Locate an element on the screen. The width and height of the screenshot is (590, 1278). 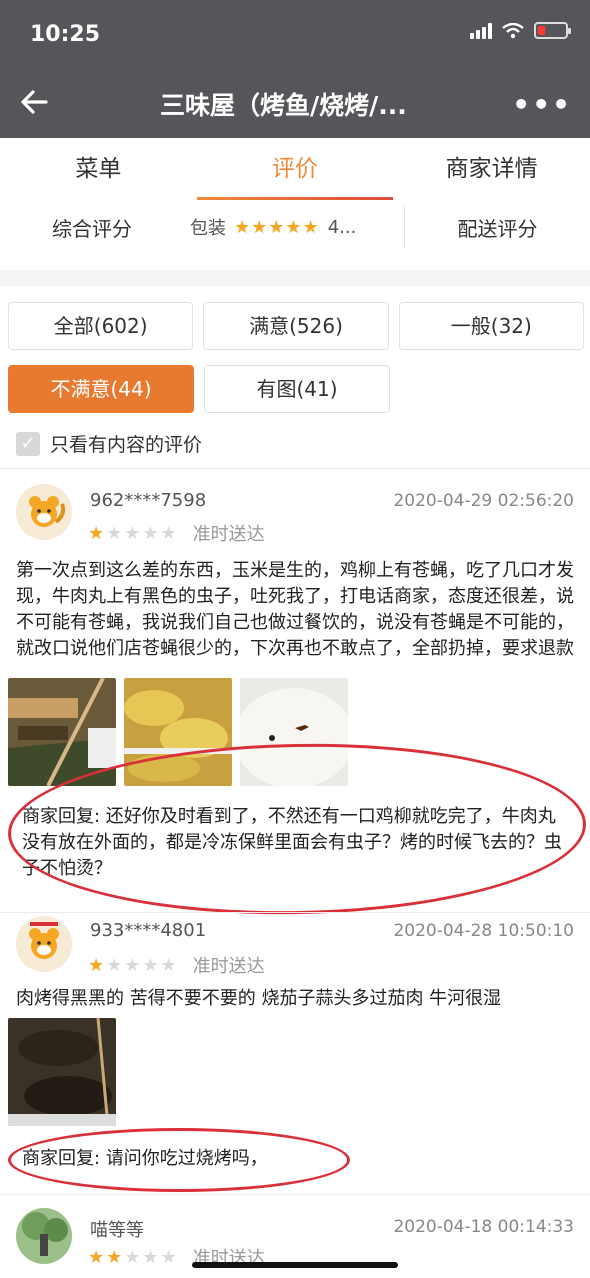
filter-satisfied: 满意(526) is located at coordinates (296, 326).